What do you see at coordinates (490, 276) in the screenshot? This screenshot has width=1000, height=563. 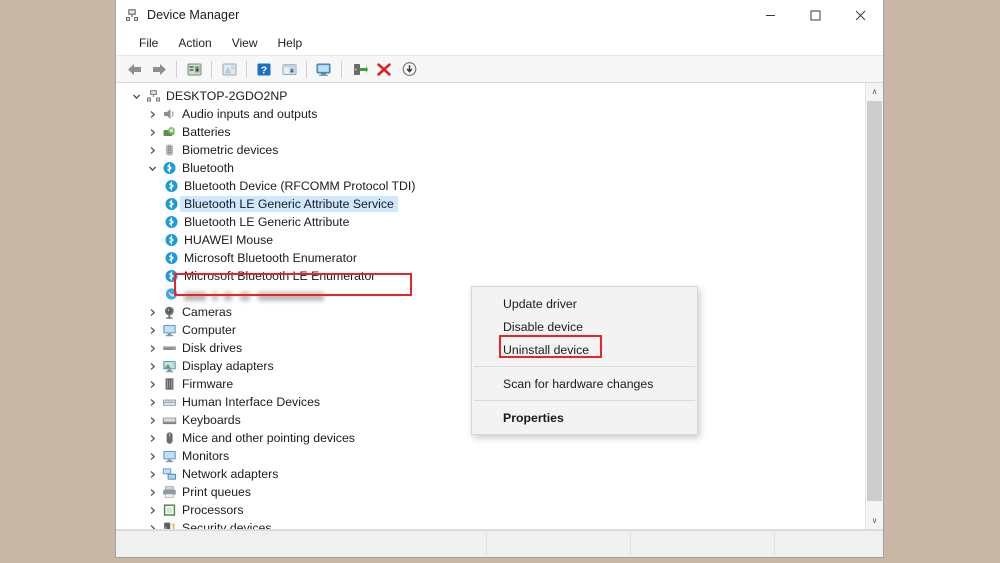 I see `tree-item-microsoft-bluetooth-le-enumerator: Microsoft Bluetooth LE Enumerator` at bounding box center [490, 276].